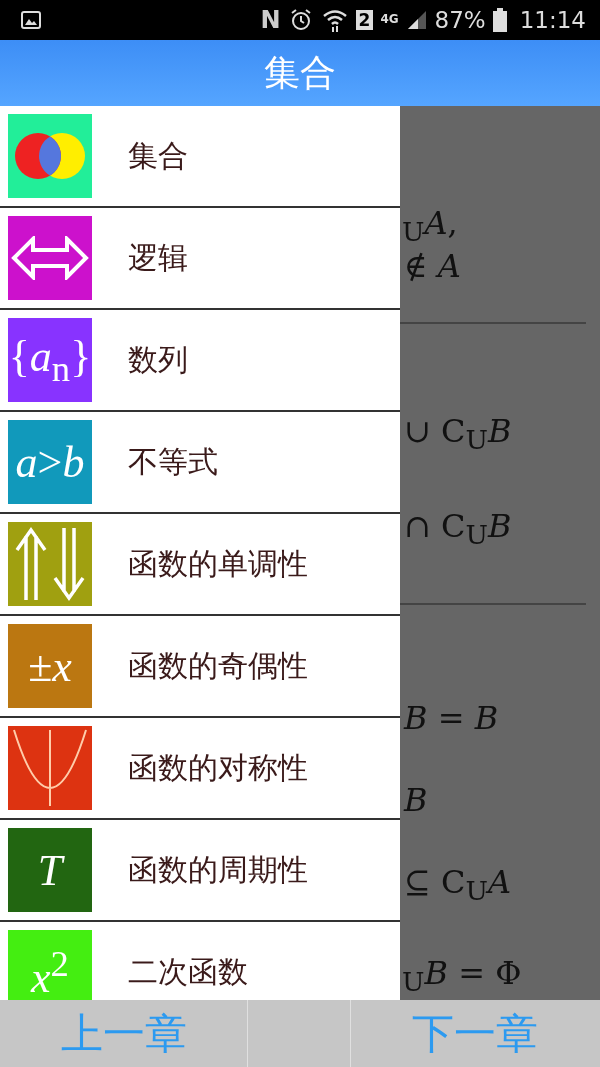 This screenshot has height=1067, width=600. What do you see at coordinates (270, 20) in the screenshot?
I see `nfc-indicator: N` at bounding box center [270, 20].